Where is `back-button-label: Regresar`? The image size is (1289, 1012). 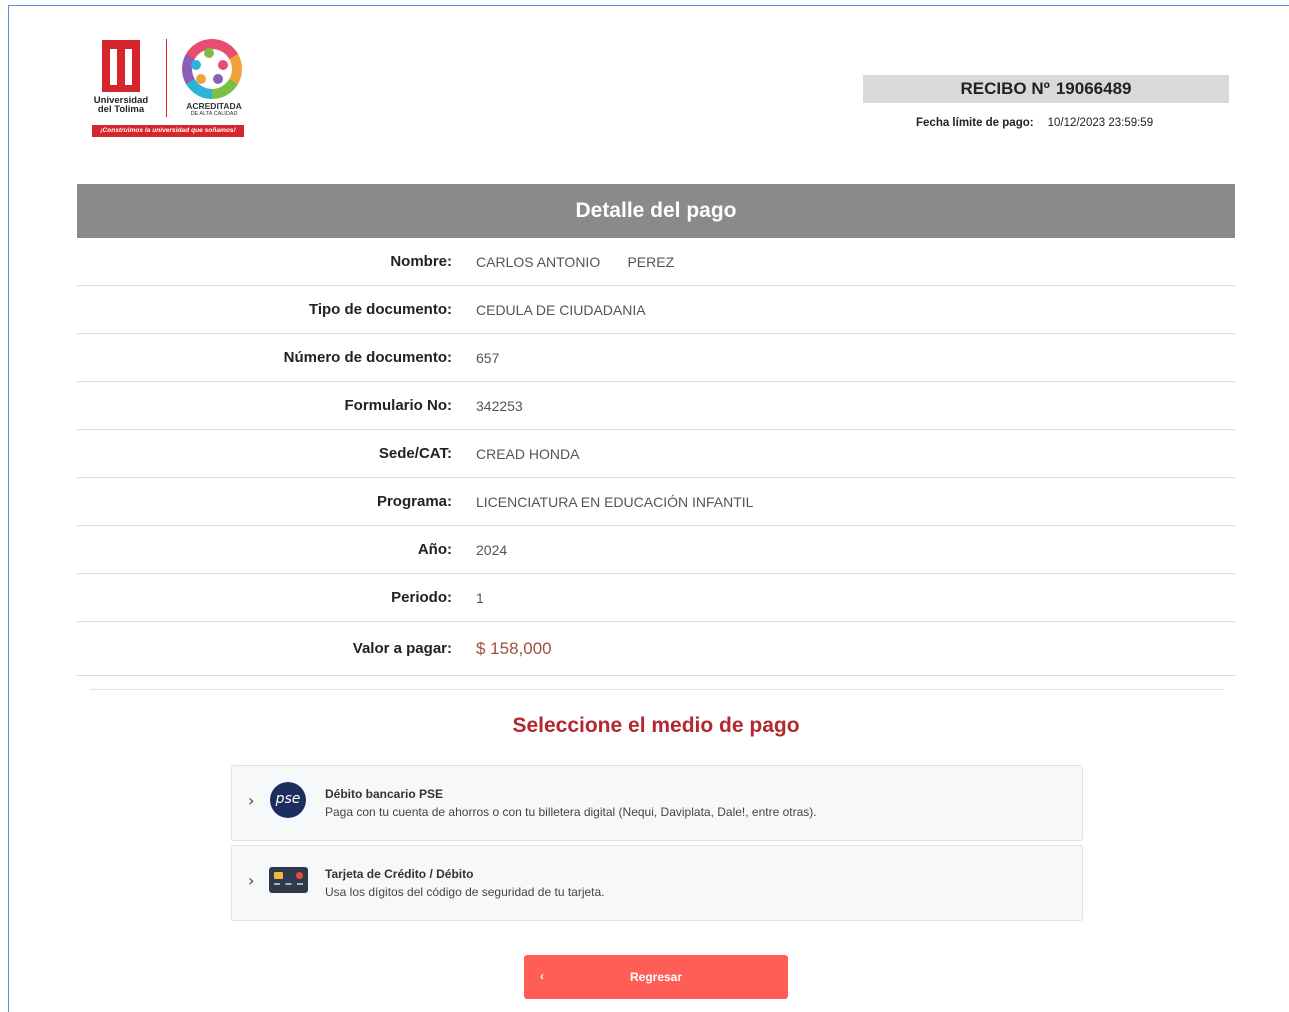
back-button-label: Regresar is located at coordinates (656, 977).